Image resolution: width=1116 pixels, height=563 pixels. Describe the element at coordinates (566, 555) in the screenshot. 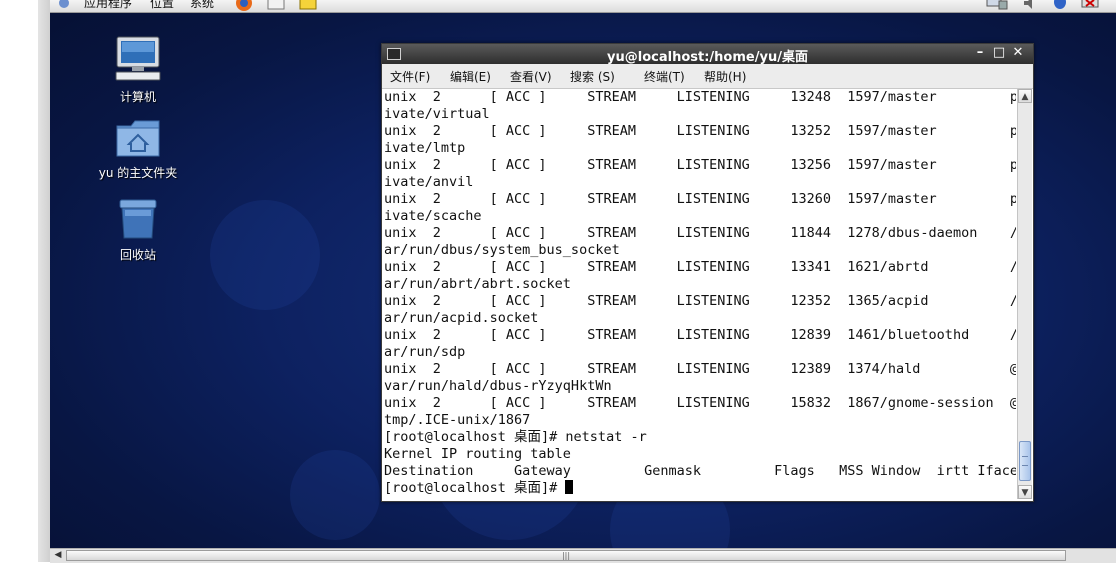

I see `host-scrollbar-thumb: |||` at that location.